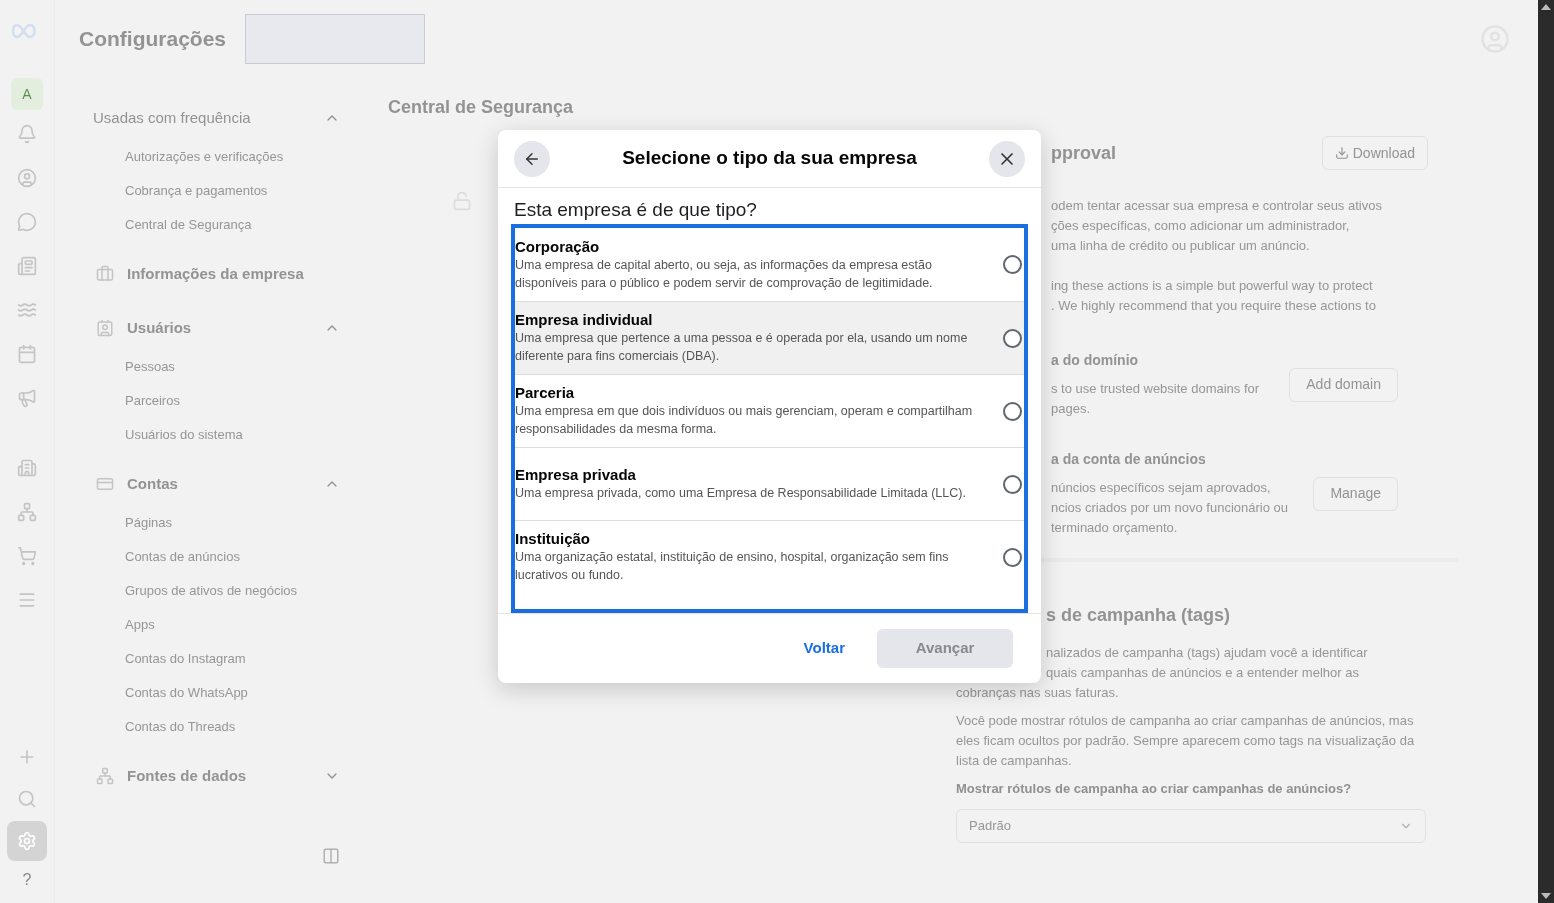  I want to click on select-value: Padrão, so click(990, 825).